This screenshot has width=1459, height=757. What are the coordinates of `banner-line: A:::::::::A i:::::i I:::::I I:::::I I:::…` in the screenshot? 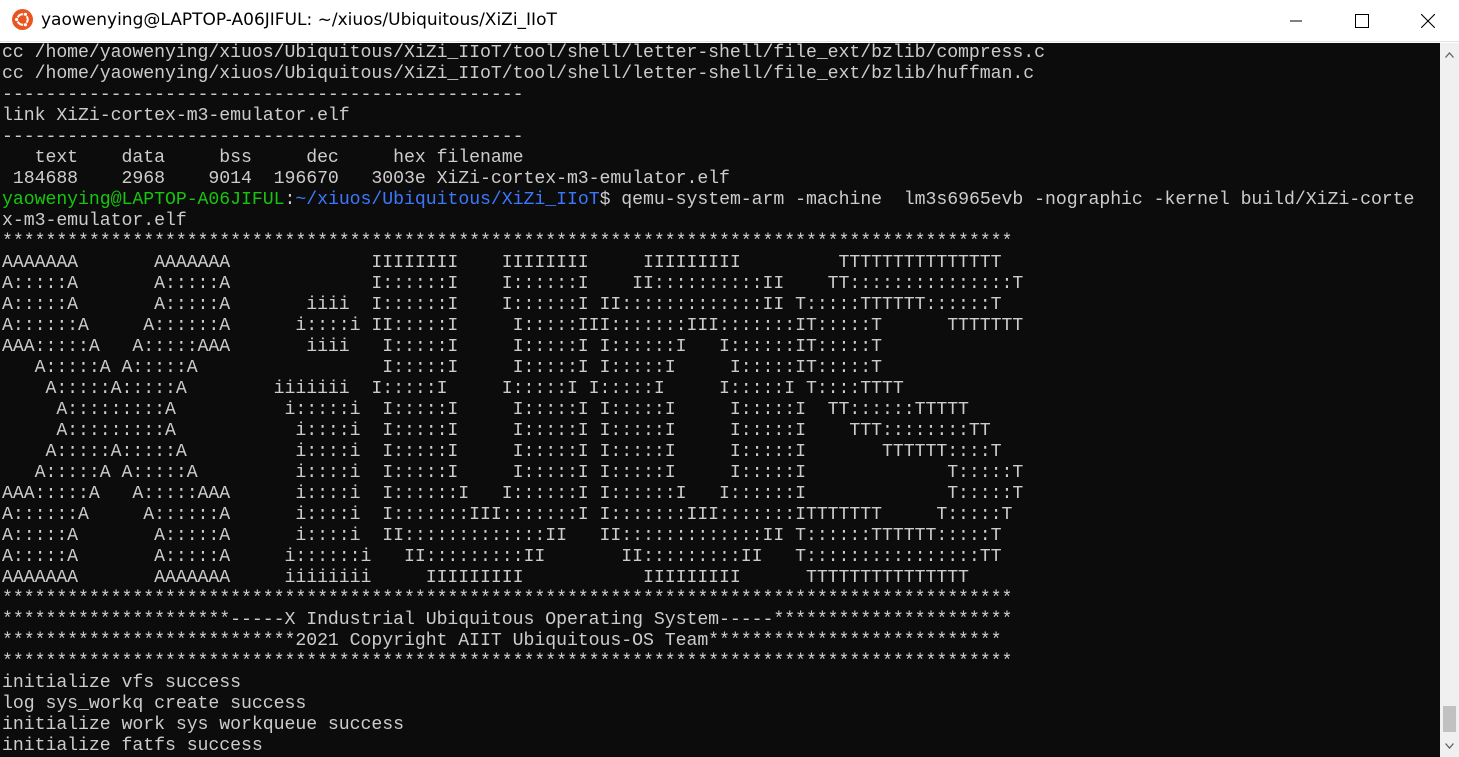 It's located at (485, 410).